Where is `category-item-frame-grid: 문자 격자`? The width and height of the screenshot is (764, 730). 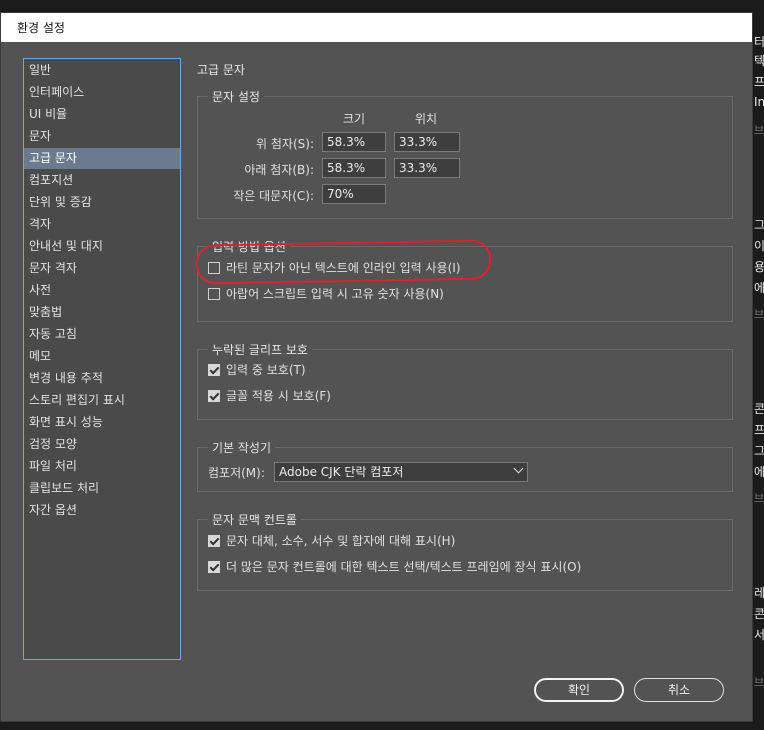 category-item-frame-grid: 문자 격자 is located at coordinates (102, 268).